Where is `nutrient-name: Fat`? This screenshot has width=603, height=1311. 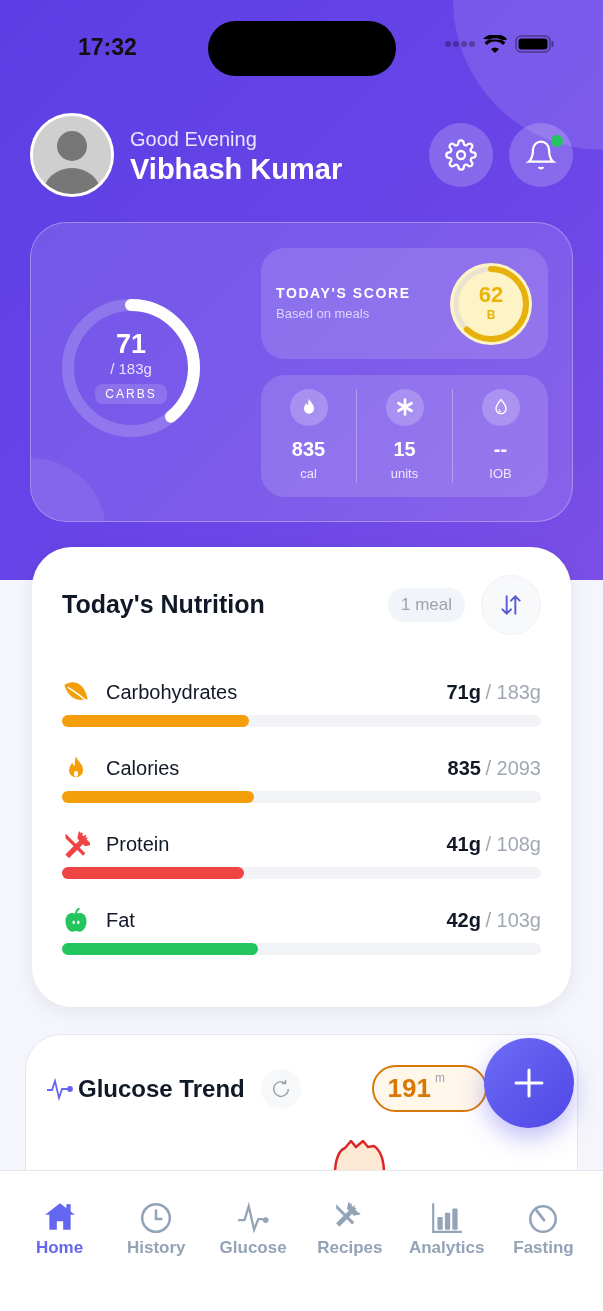
nutrient-name: Fat is located at coordinates (120, 920).